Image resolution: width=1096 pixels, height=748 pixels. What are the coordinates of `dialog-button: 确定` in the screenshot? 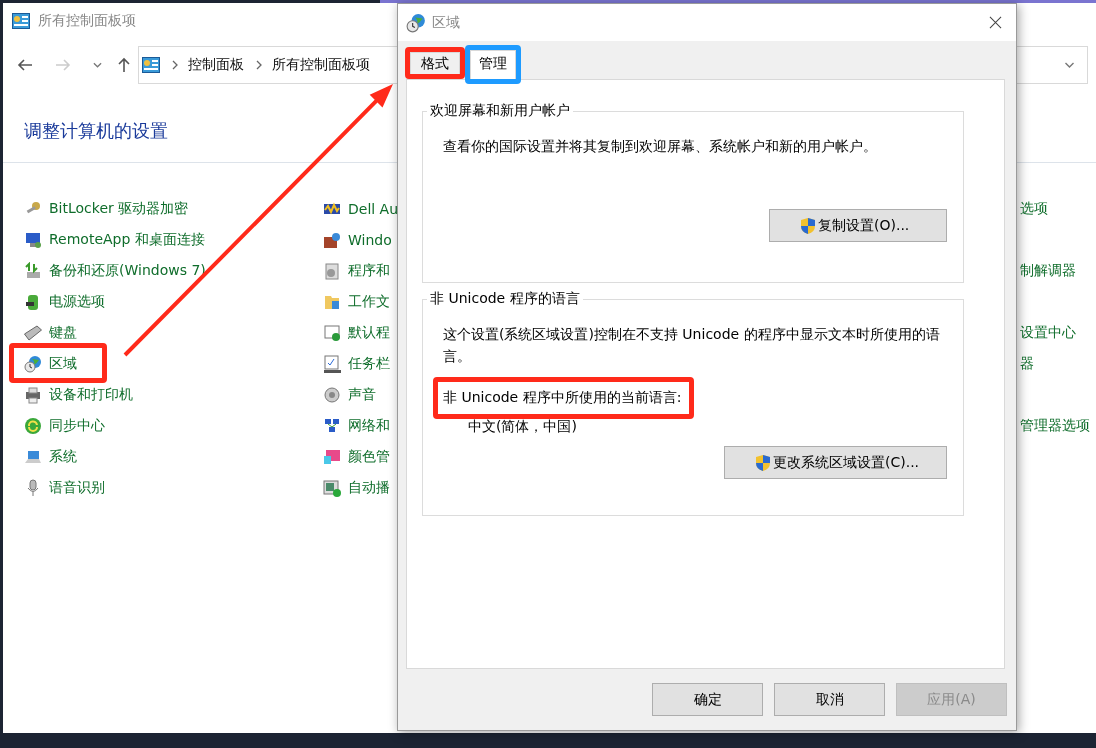 It's located at (707, 699).